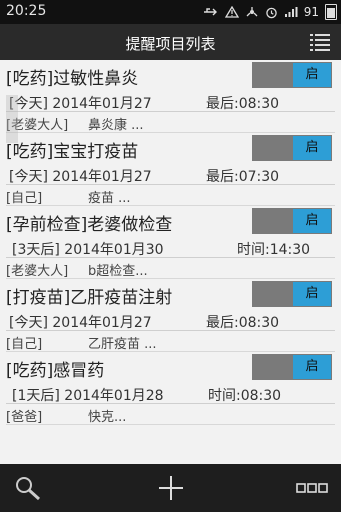 The width and height of the screenshot is (341, 512). Describe the element at coordinates (170, 12) in the screenshot. I see `status-bar: 20:25 91` at that location.